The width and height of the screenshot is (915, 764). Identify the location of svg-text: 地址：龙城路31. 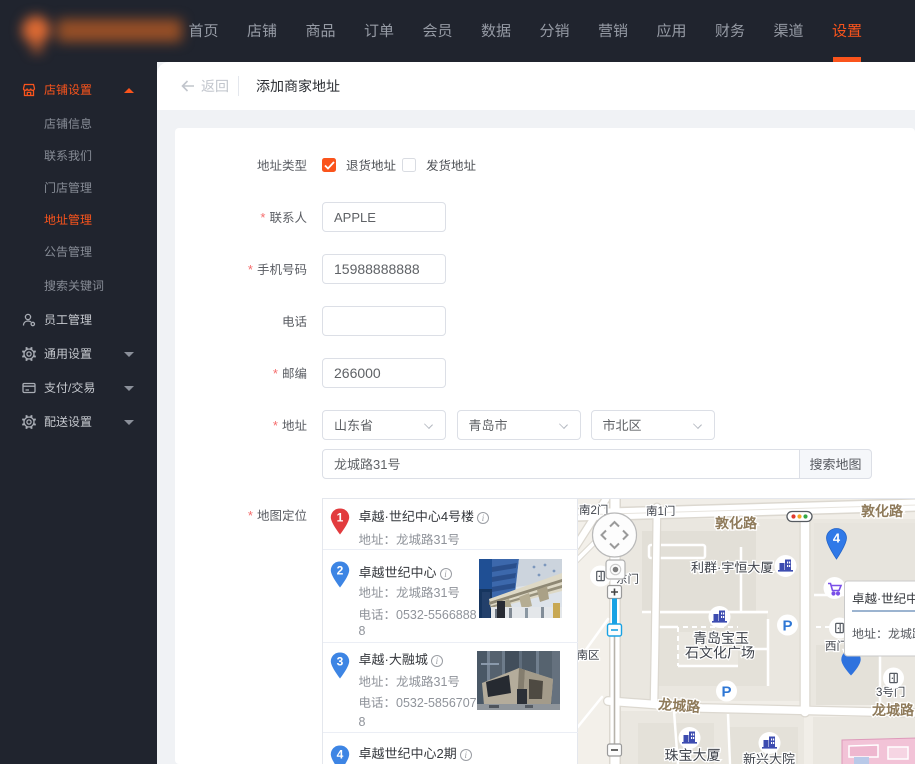
(883, 633).